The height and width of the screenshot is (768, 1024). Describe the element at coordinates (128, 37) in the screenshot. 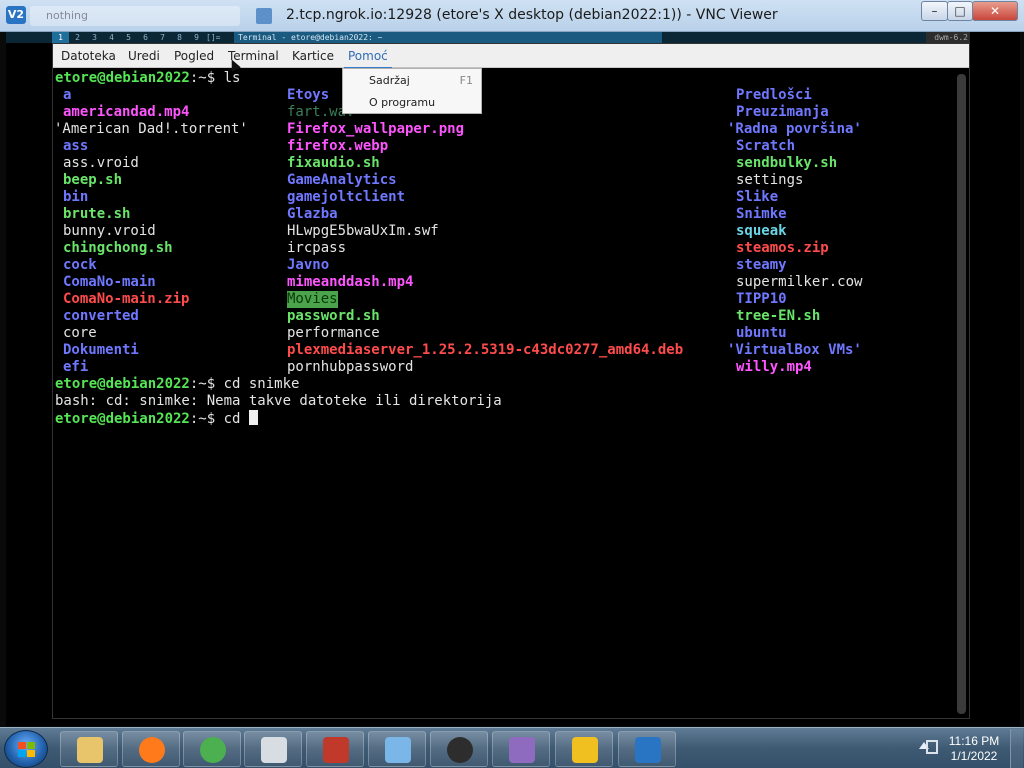

I see `dwm-tag-5: 5` at that location.